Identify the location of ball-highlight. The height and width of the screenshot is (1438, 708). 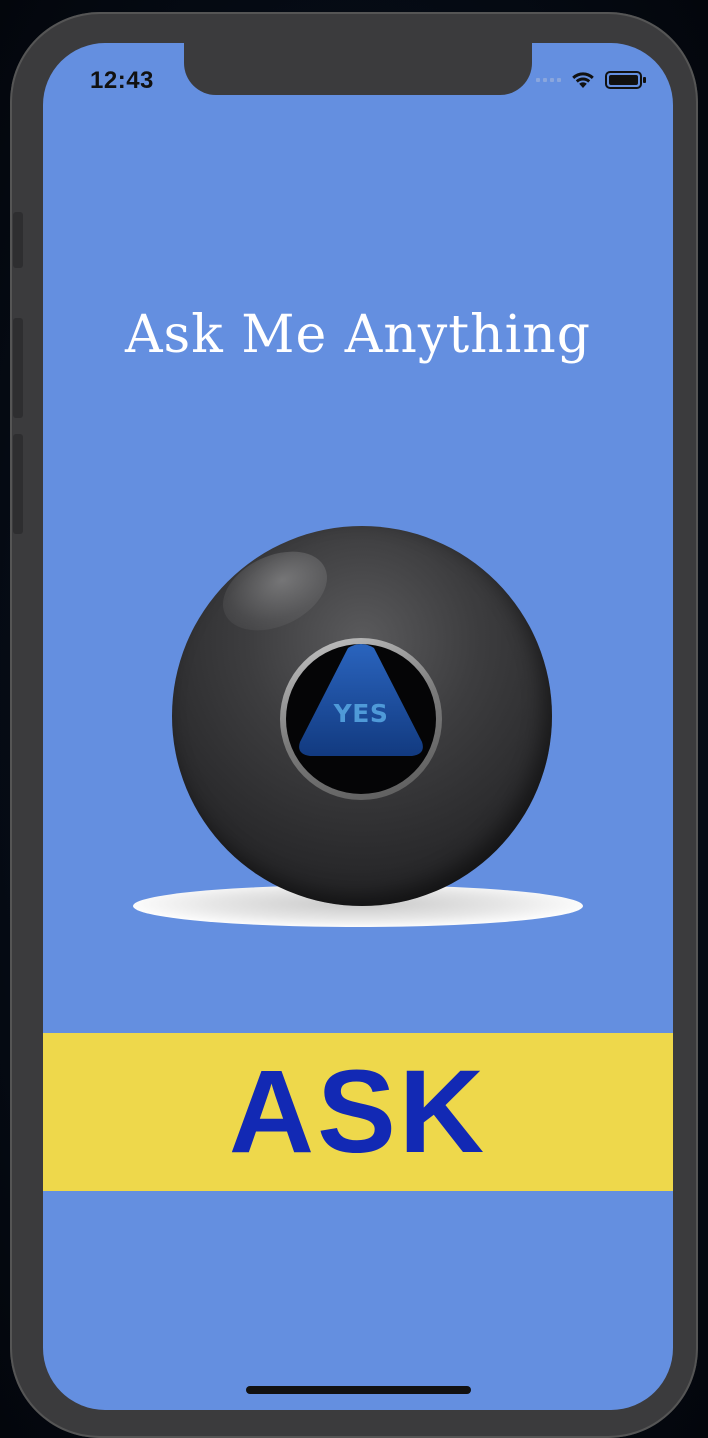
(275, 591).